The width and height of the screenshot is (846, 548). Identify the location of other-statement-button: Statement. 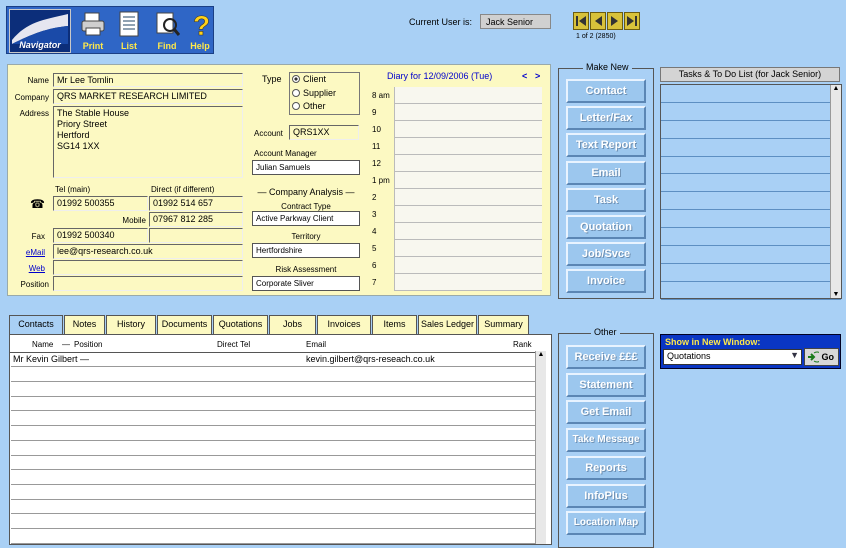
(606, 384).